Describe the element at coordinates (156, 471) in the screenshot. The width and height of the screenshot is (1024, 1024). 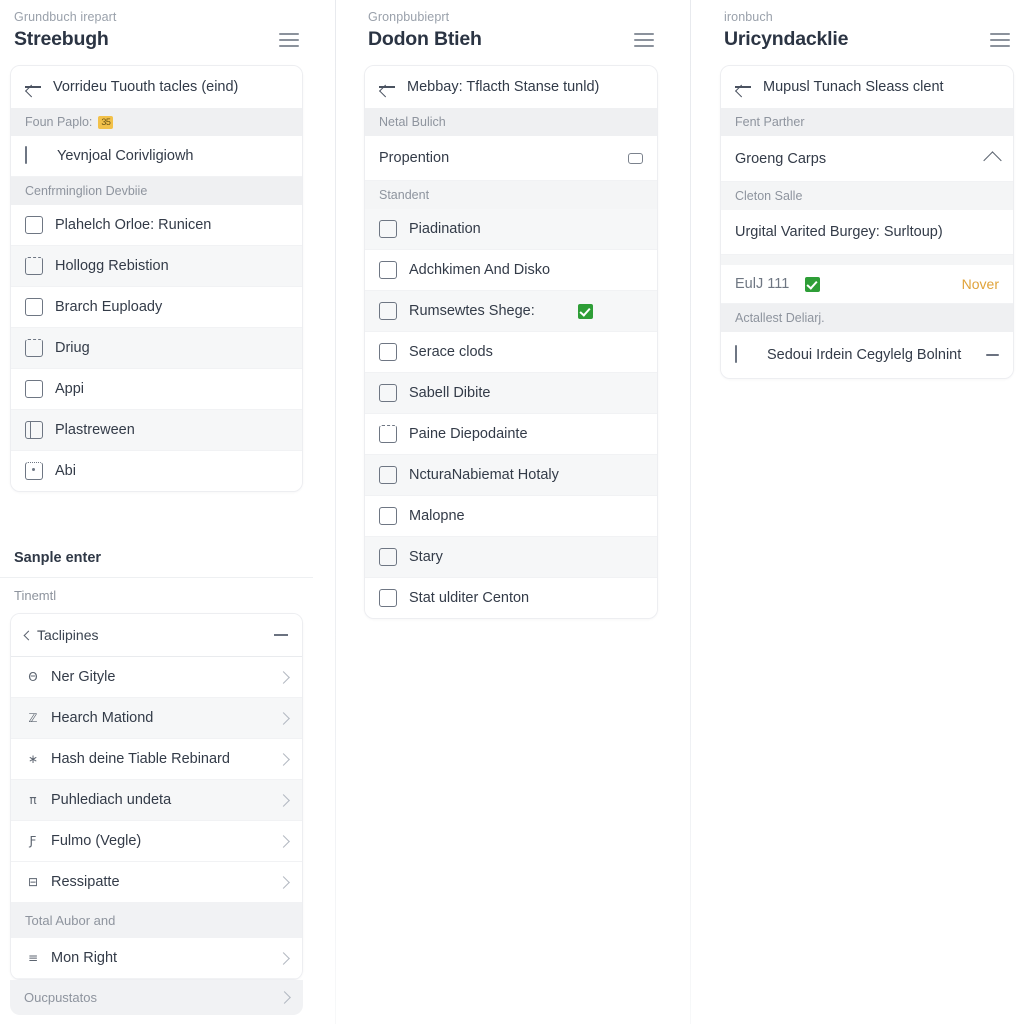
I see `list-item: Abi` at that location.